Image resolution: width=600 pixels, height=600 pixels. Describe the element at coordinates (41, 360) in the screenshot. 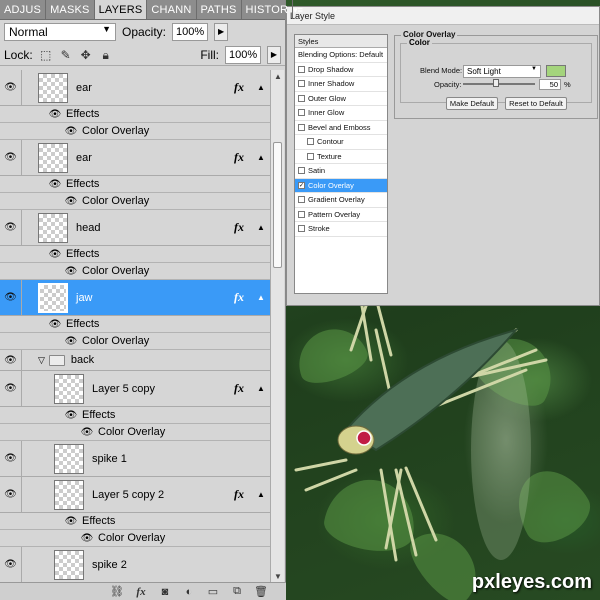

I see `group-expand-icon: ▽` at that location.